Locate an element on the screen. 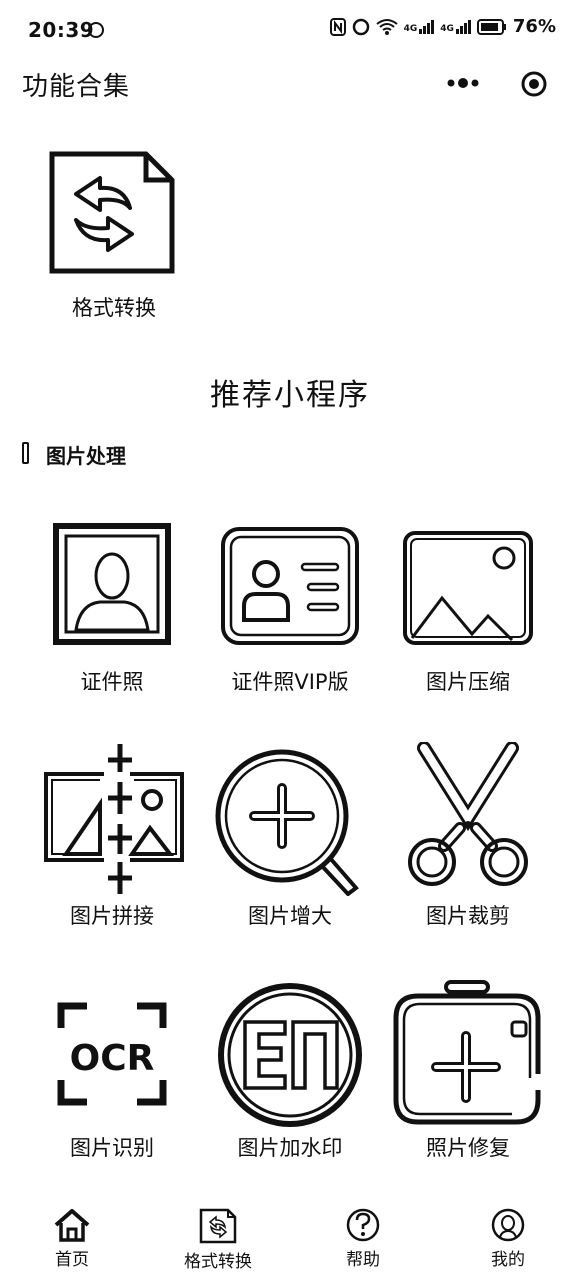  nfc-icon is located at coordinates (337, 26).